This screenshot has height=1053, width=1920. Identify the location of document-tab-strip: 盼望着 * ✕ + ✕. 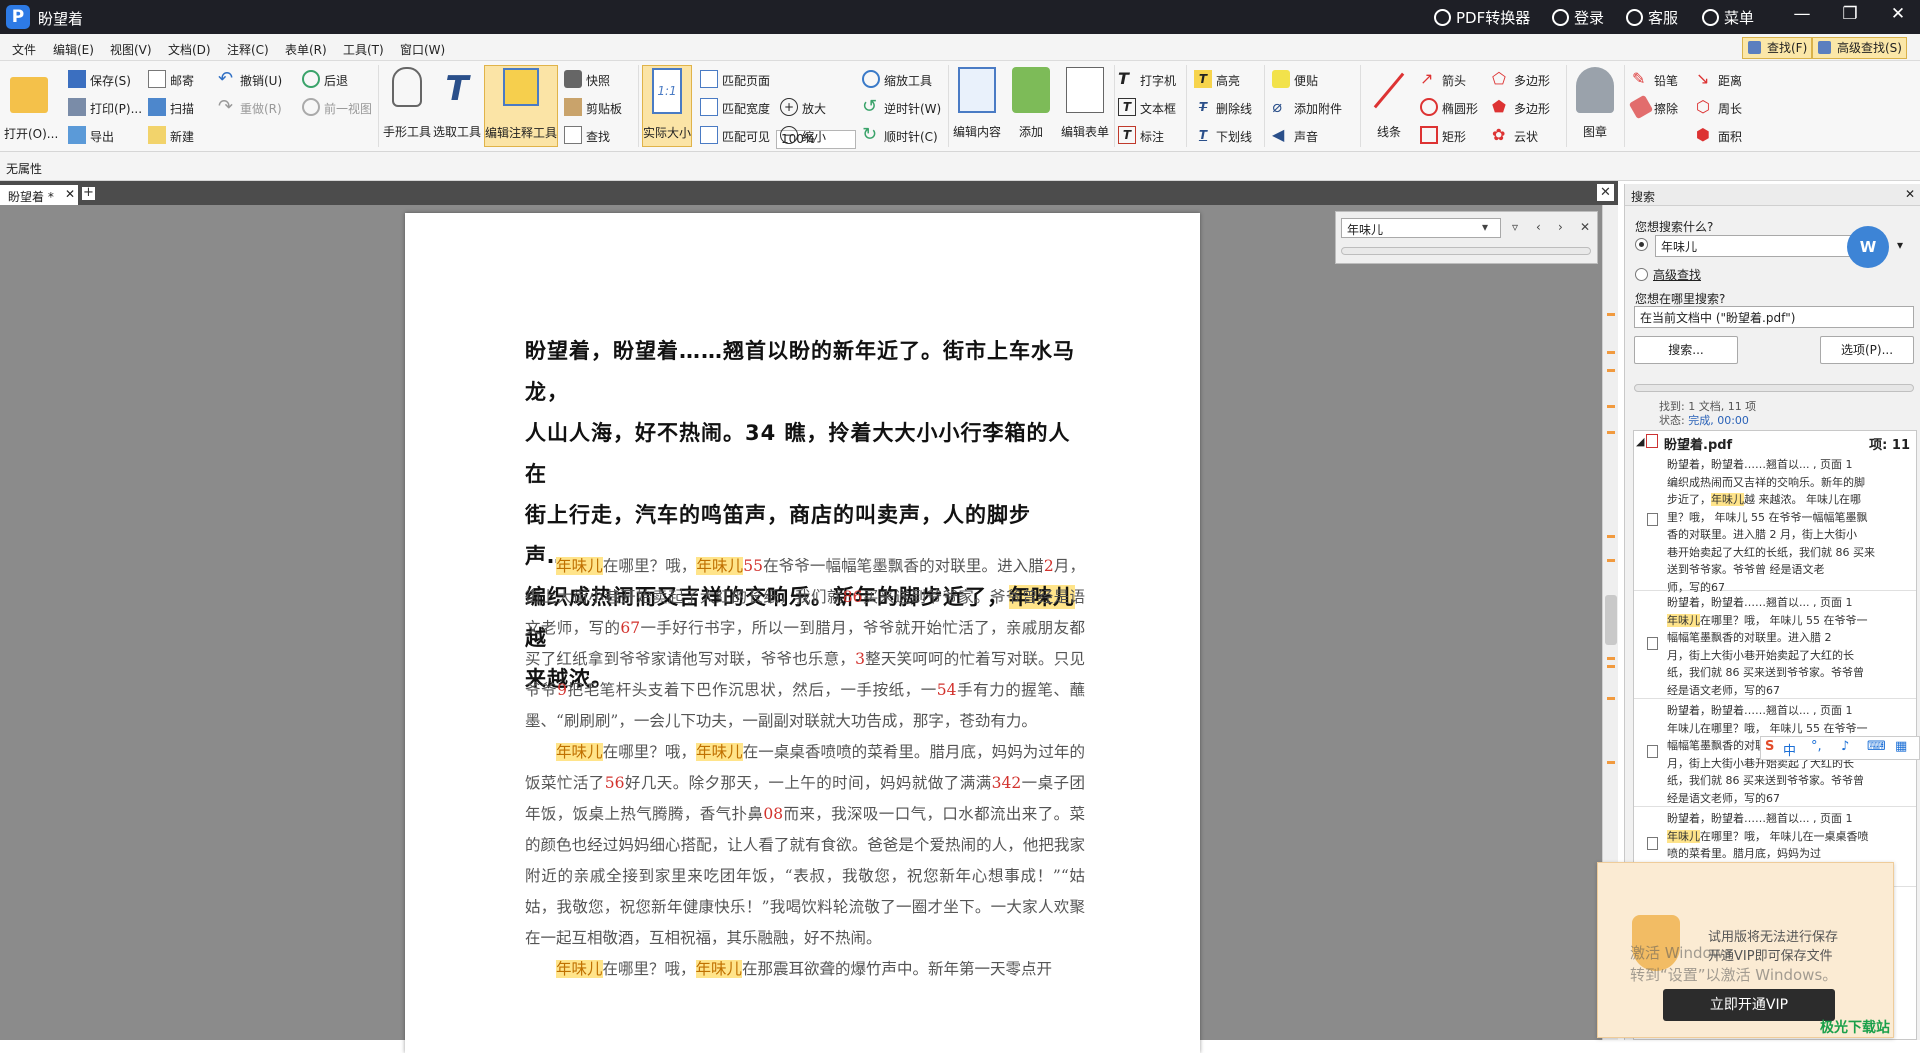
(809, 193).